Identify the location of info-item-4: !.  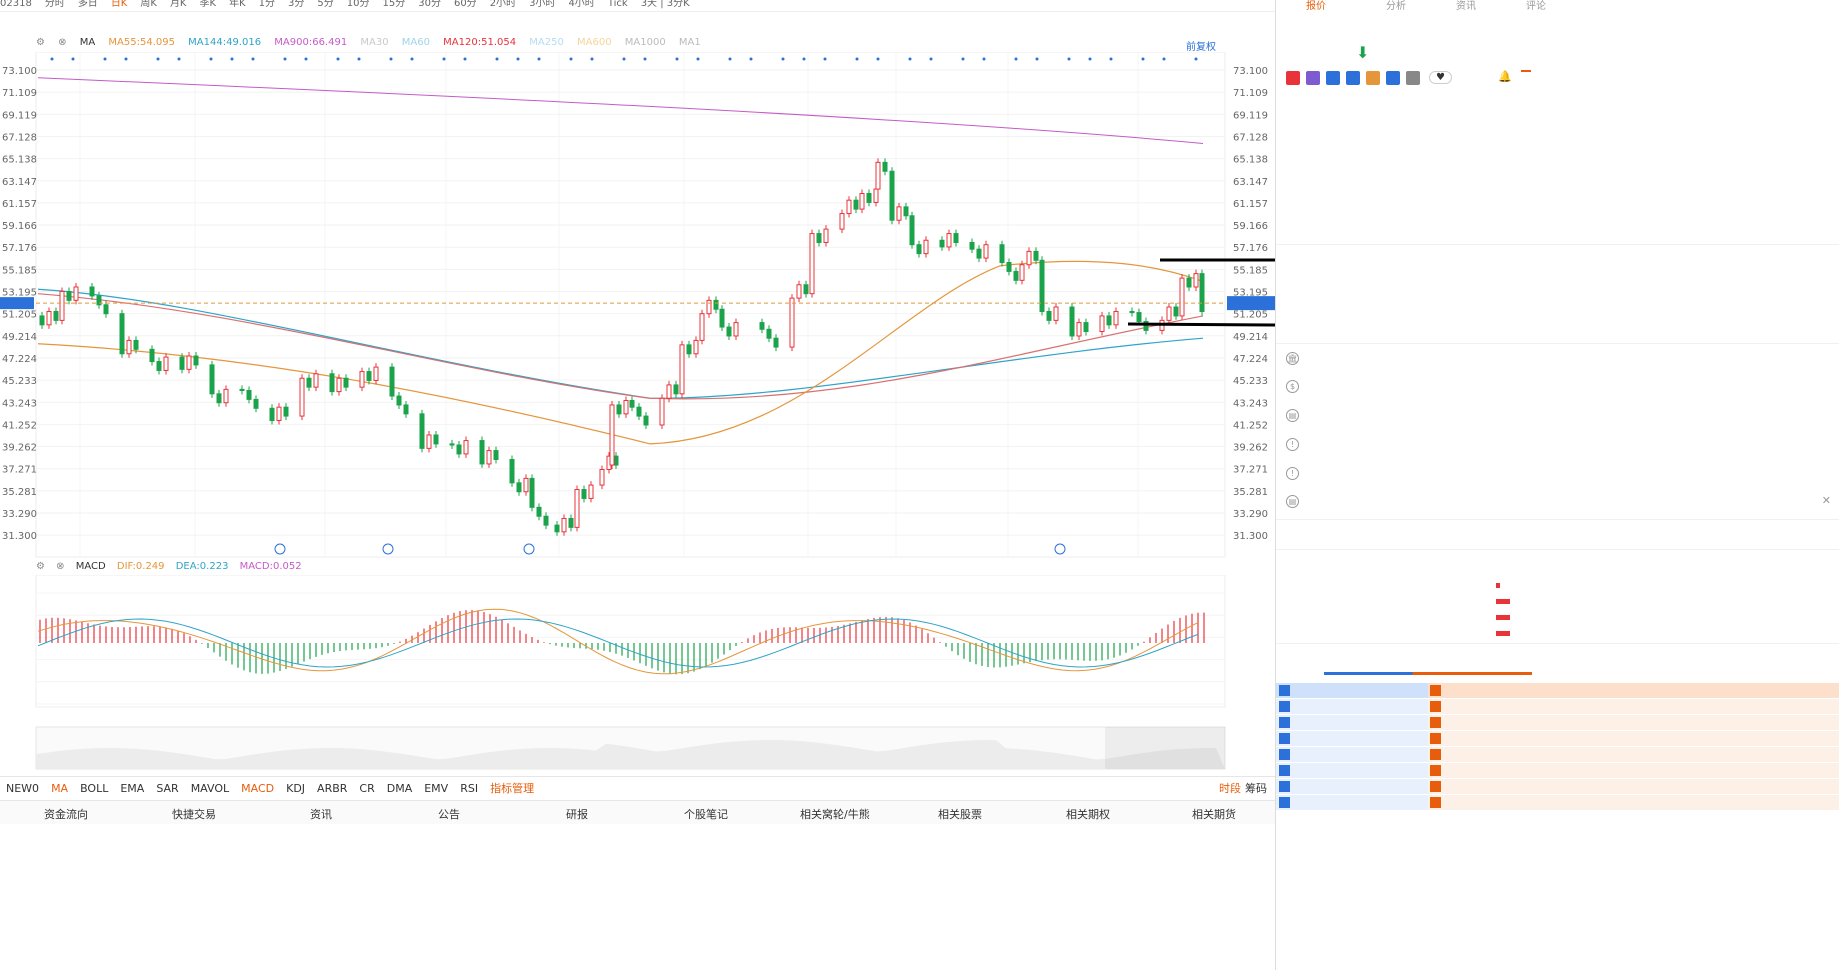
(1558, 477).